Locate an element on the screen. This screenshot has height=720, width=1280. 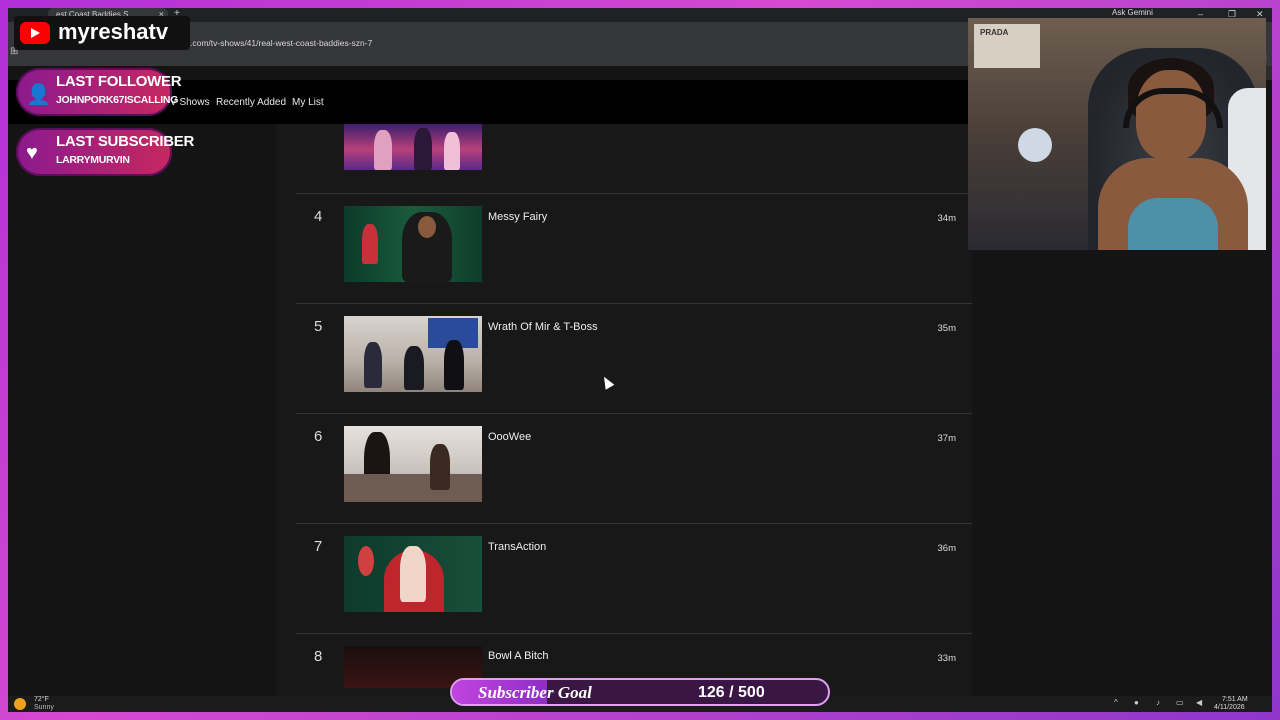
heart-icon: ♥ is located at coordinates (32, 153).